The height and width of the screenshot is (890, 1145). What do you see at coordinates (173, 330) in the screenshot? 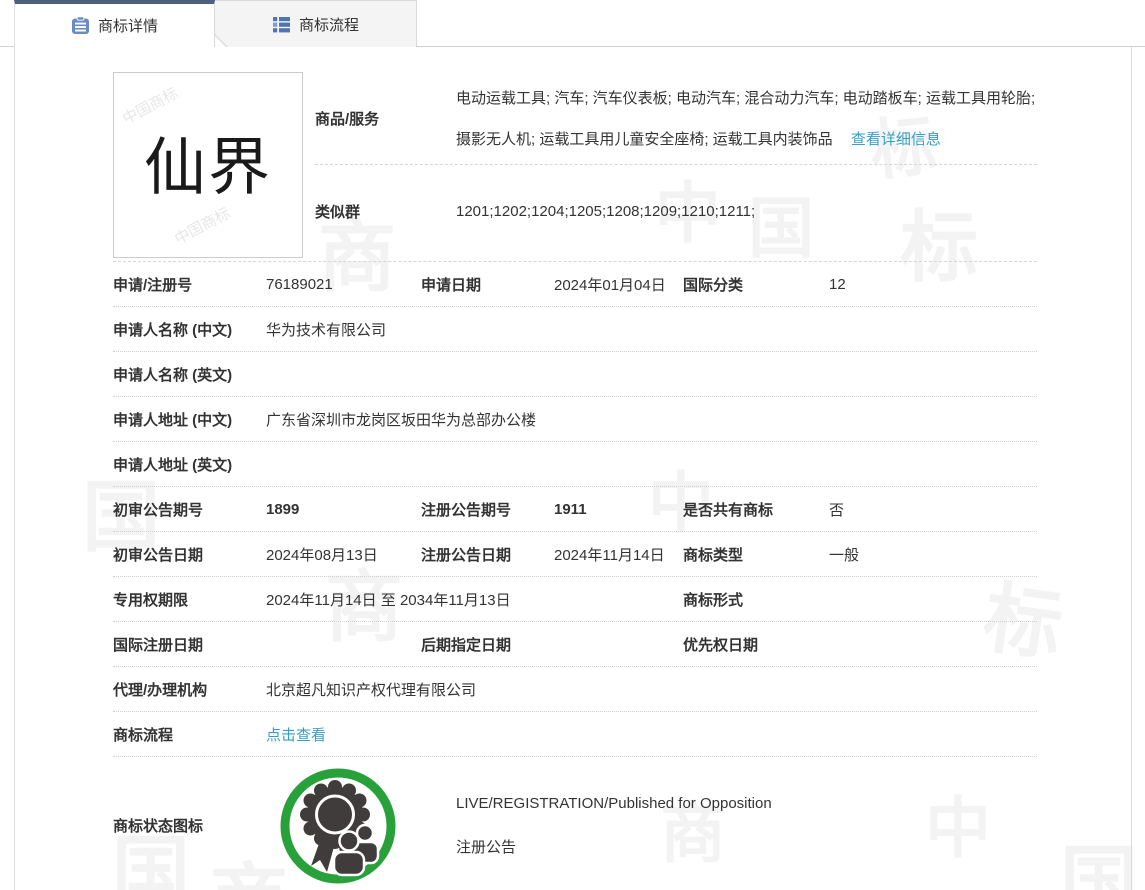
I see `field-label: 申请人名称 (中文)` at bounding box center [173, 330].